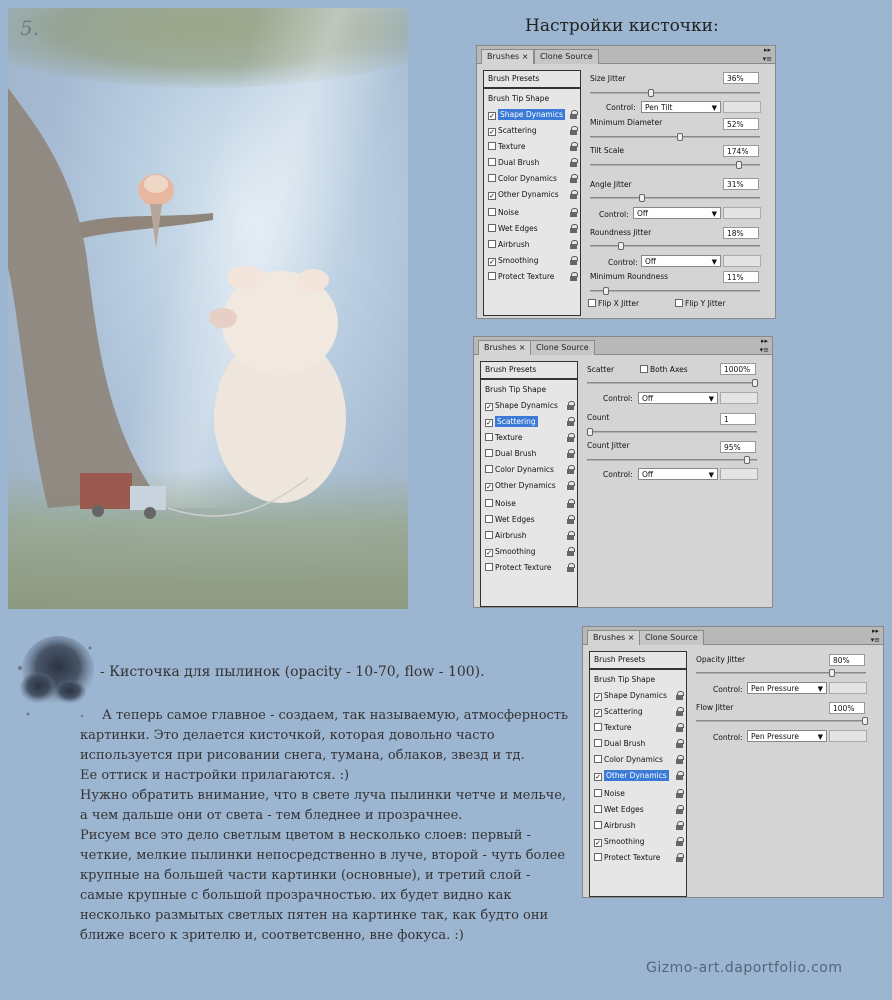 The width and height of the screenshot is (892, 1000). What do you see at coordinates (675, 137) in the screenshot?
I see `min-diameter-slider` at bounding box center [675, 137].